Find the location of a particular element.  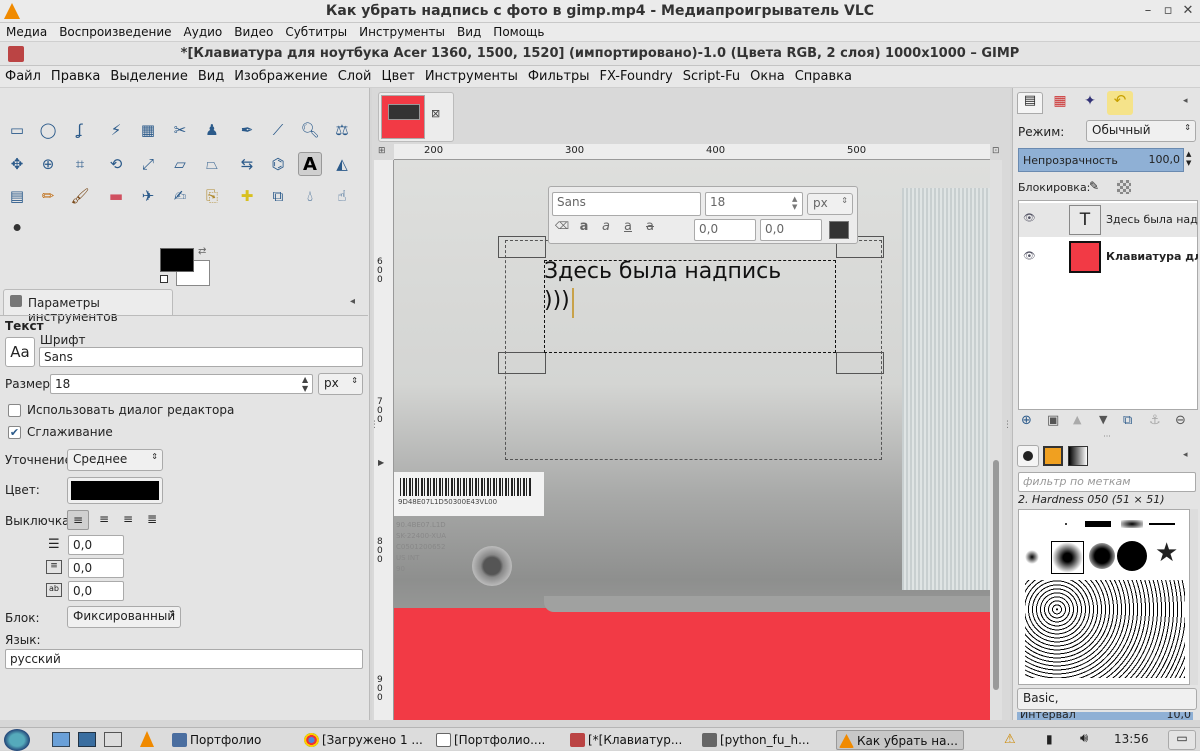

patterns-tab-icon is located at coordinates (1053, 456).